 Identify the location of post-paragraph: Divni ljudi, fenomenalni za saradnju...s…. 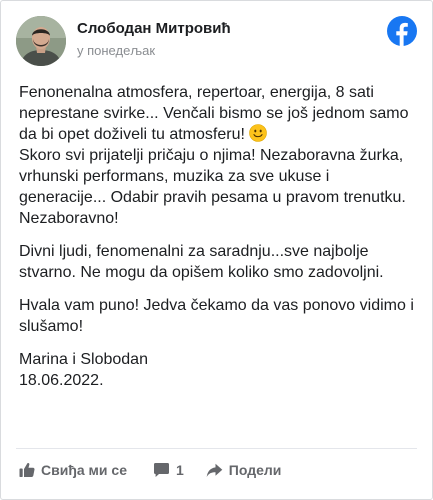
(201, 262).